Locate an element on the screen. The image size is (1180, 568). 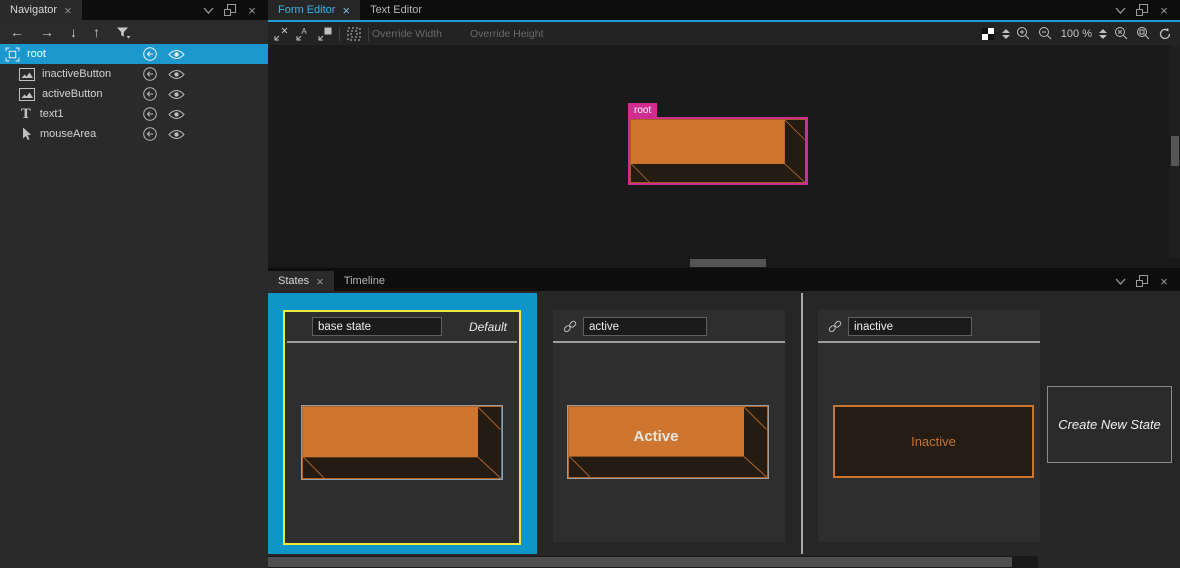
zoom-stepper is located at coordinates (1103, 33).